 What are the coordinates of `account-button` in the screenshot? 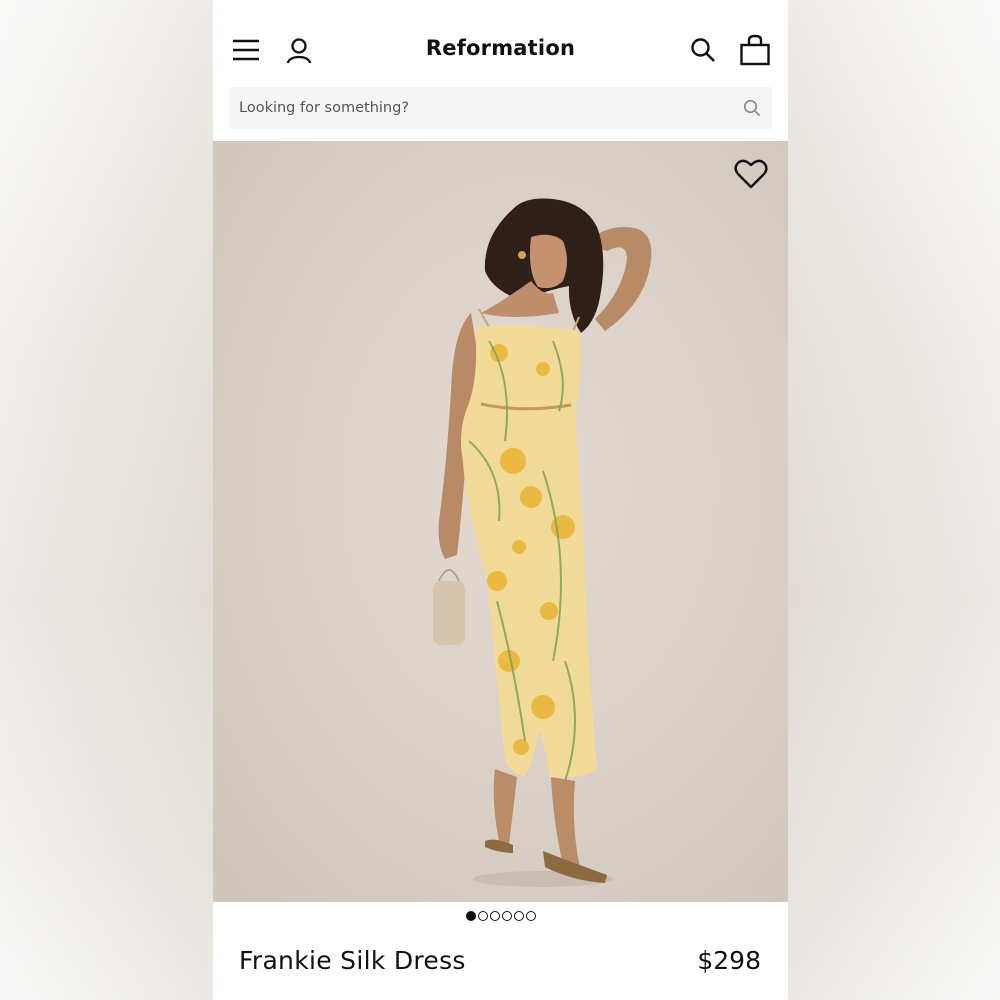 It's located at (299, 50).